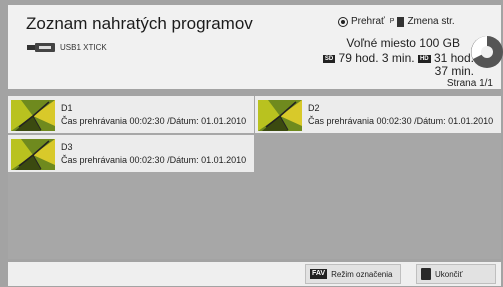  I want to click on exit-label: Ukončiť, so click(449, 274).